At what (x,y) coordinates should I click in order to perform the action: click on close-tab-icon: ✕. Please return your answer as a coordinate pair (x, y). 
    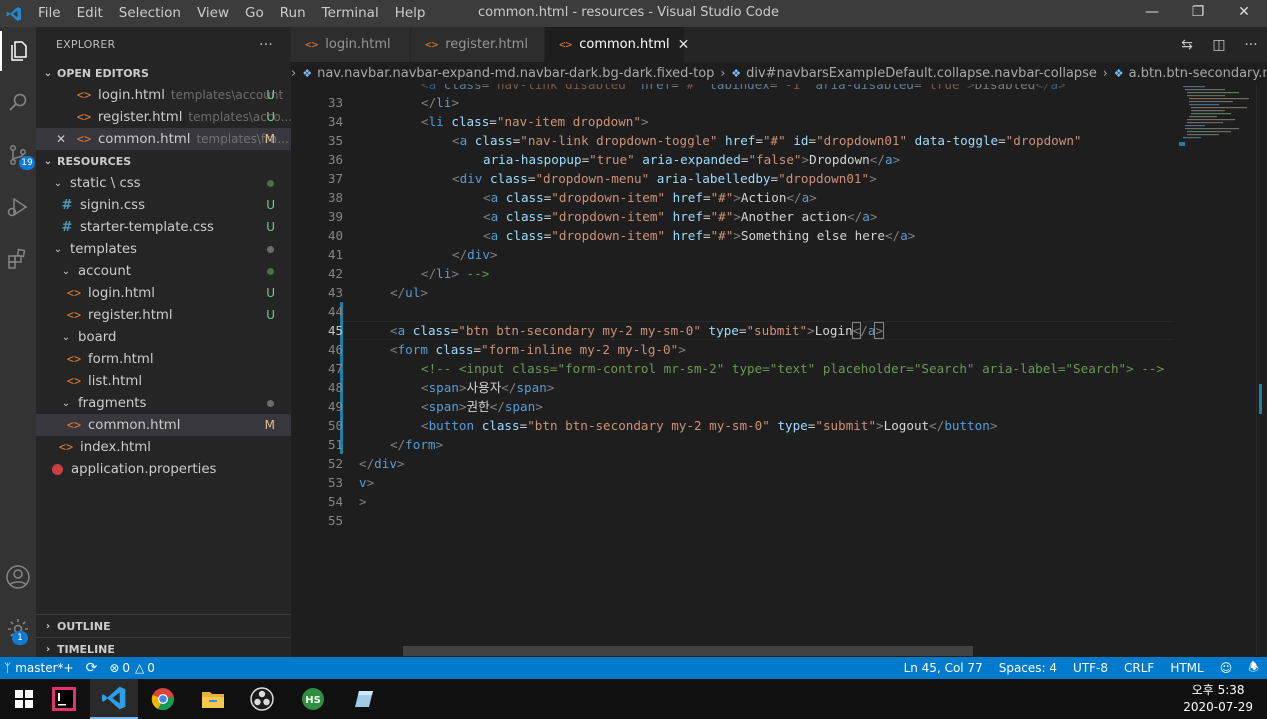
    Looking at the image, I should click on (684, 45).